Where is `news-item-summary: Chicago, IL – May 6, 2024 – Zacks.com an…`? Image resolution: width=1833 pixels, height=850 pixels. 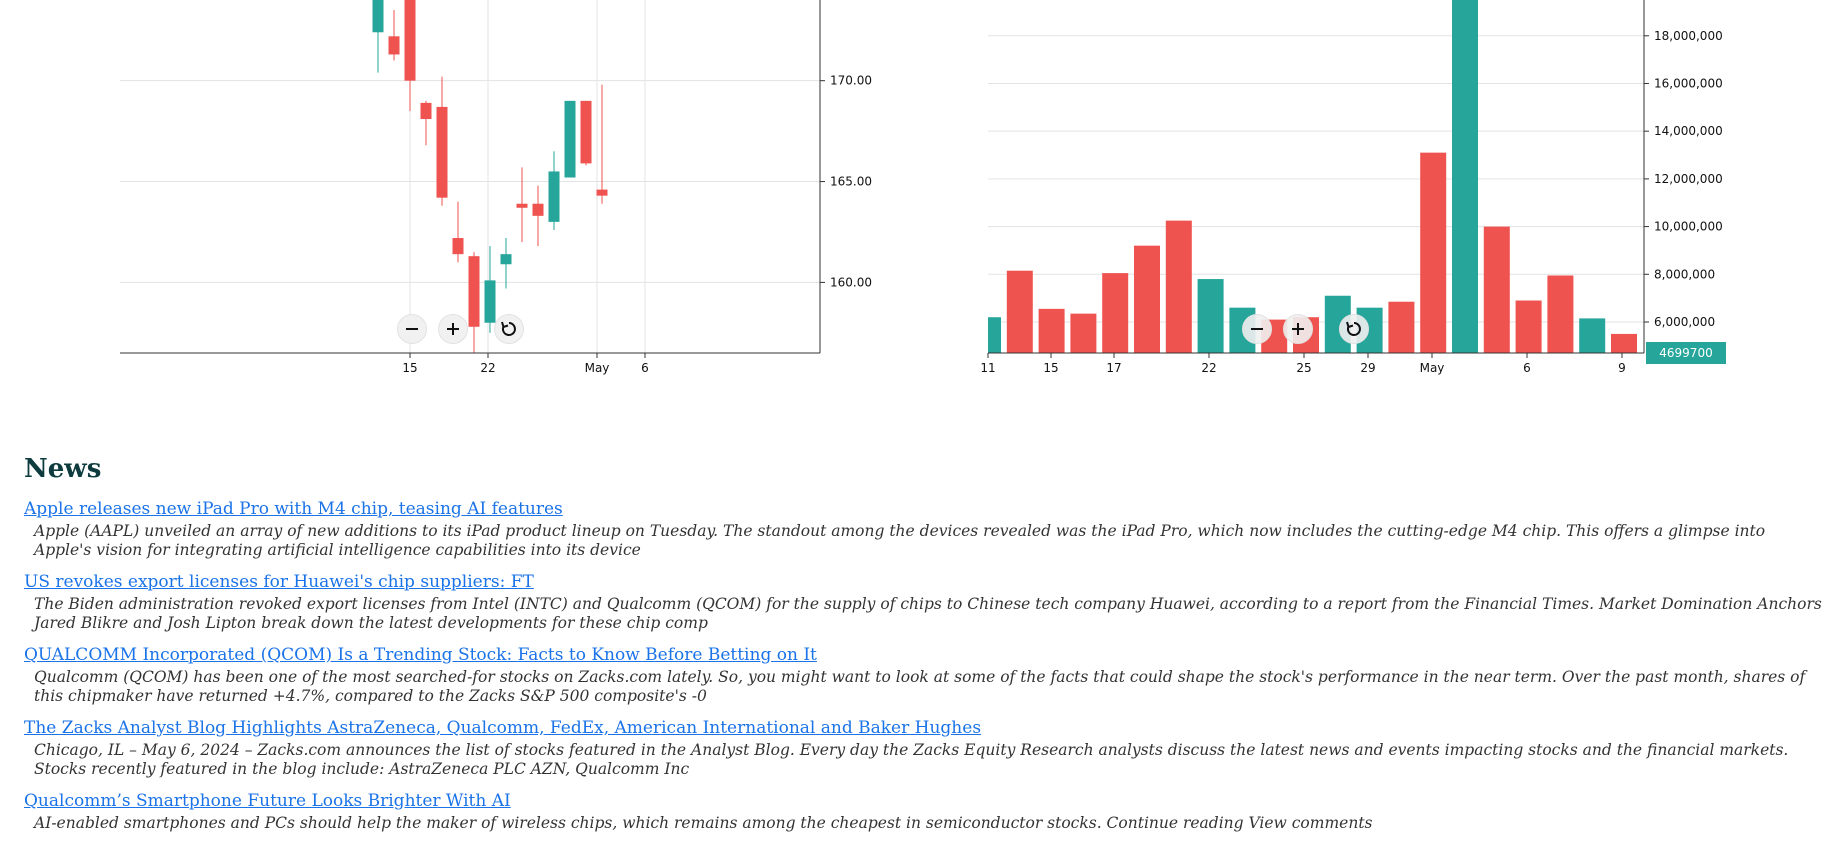 news-item-summary: Chicago, IL – May 6, 2024 – Zacks.com an… is located at coordinates (911, 759).